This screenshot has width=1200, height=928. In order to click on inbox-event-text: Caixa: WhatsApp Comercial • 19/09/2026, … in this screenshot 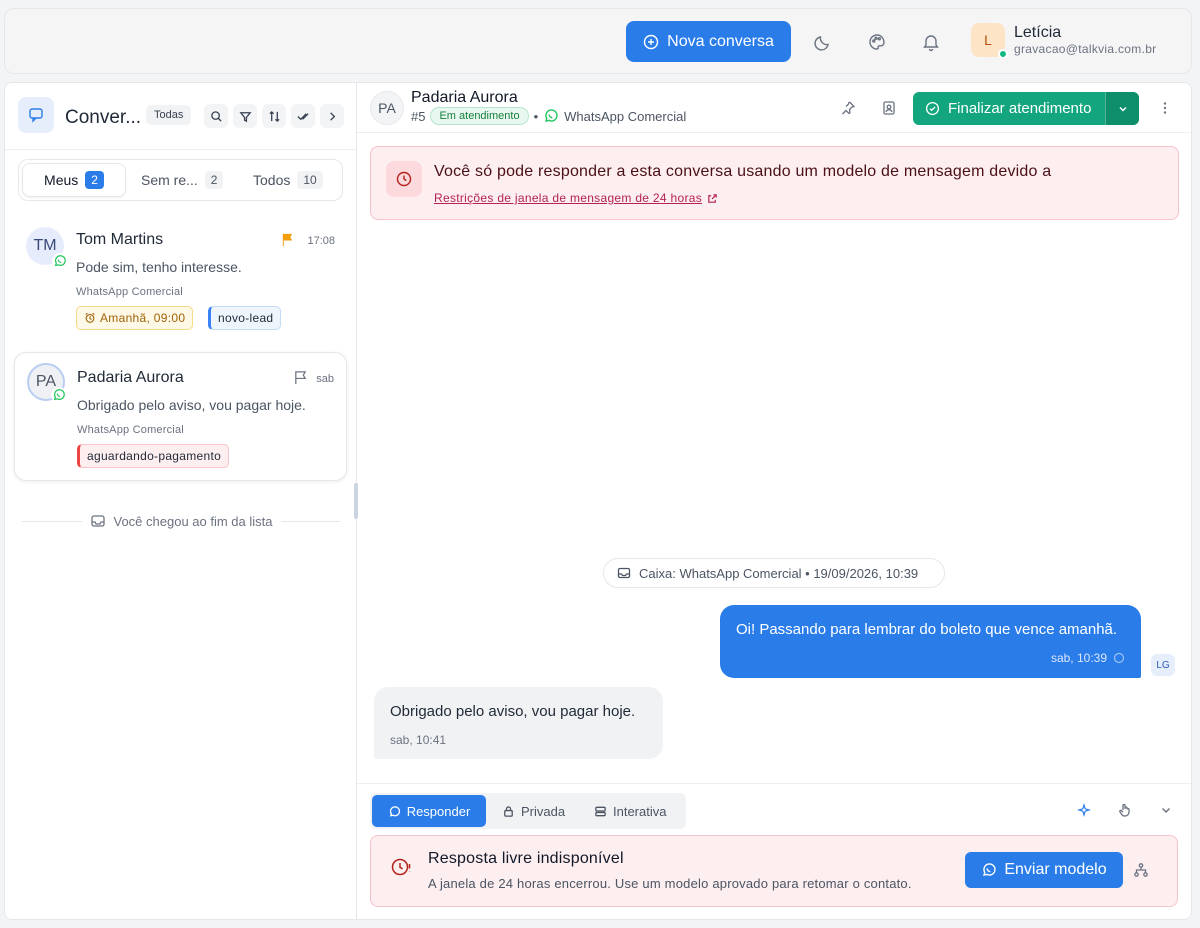, I will do `click(779, 573)`.